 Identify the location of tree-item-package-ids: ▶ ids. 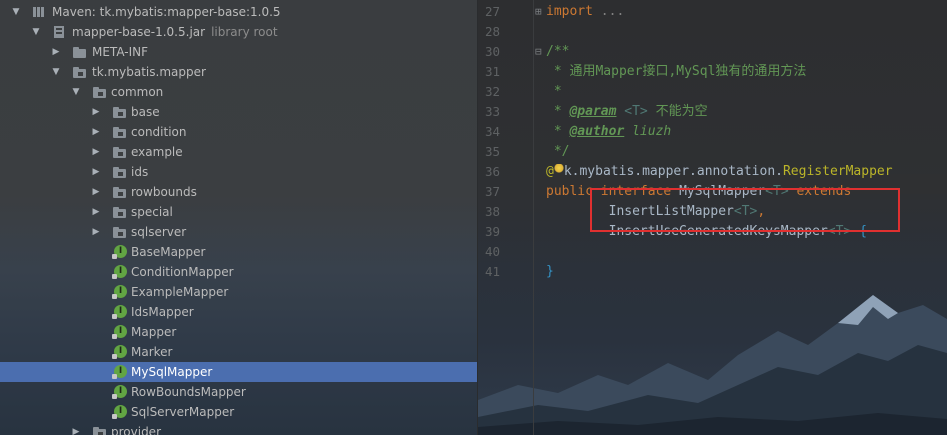
(238, 172).